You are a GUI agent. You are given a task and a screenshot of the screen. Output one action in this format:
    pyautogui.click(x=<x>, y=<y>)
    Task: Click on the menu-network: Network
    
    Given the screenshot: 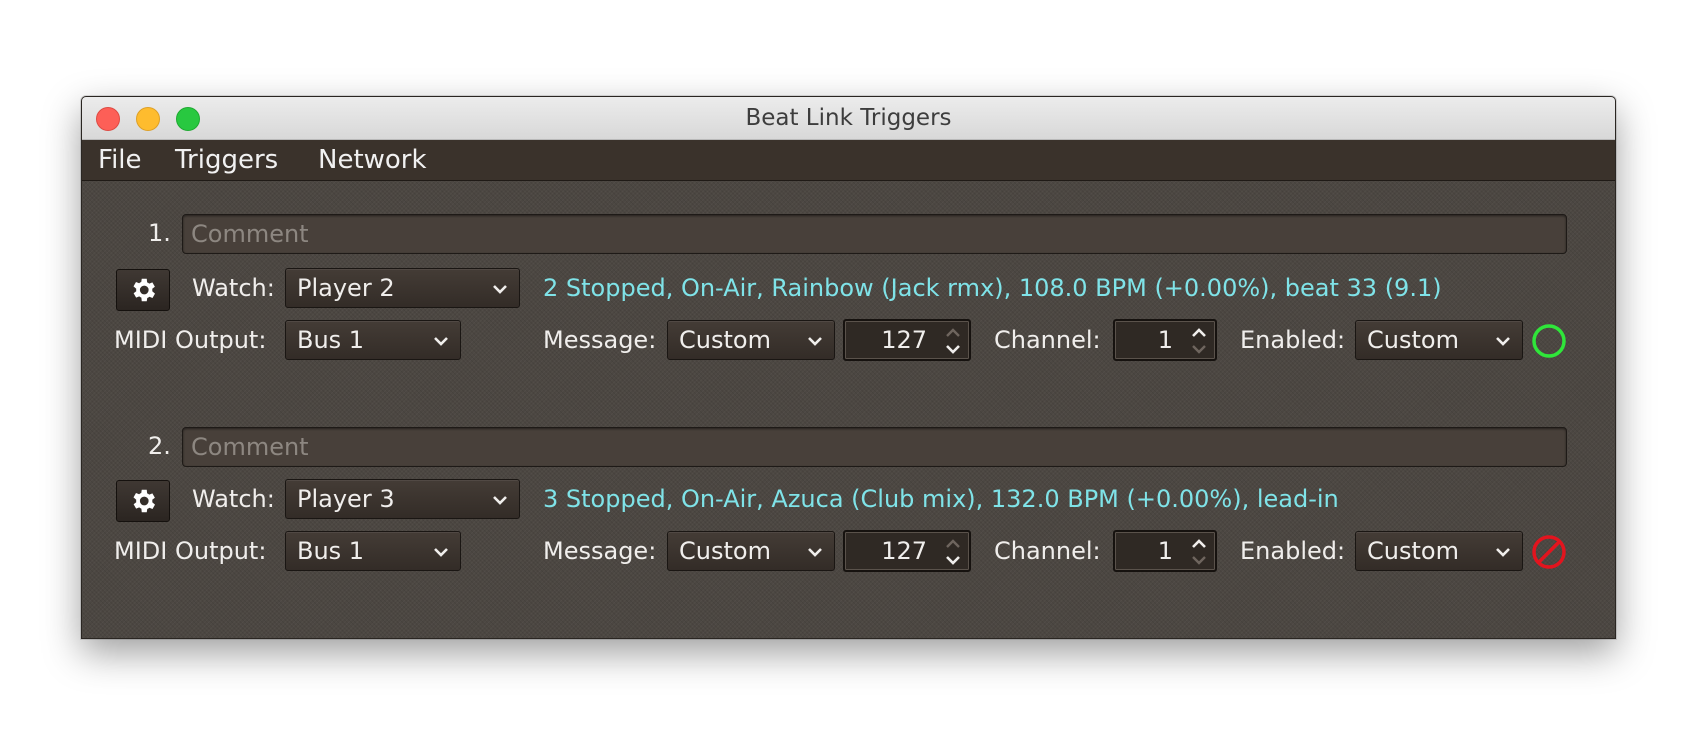 What is the action you would take?
    pyautogui.click(x=372, y=160)
    